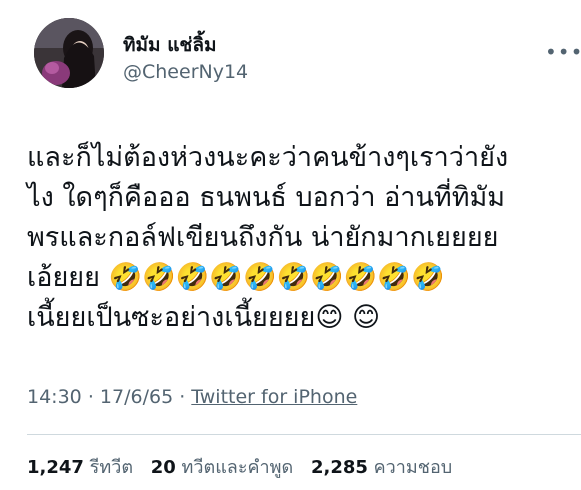  Describe the element at coordinates (413, 467) in the screenshot. I see `likes-label: ความชอบ` at that location.